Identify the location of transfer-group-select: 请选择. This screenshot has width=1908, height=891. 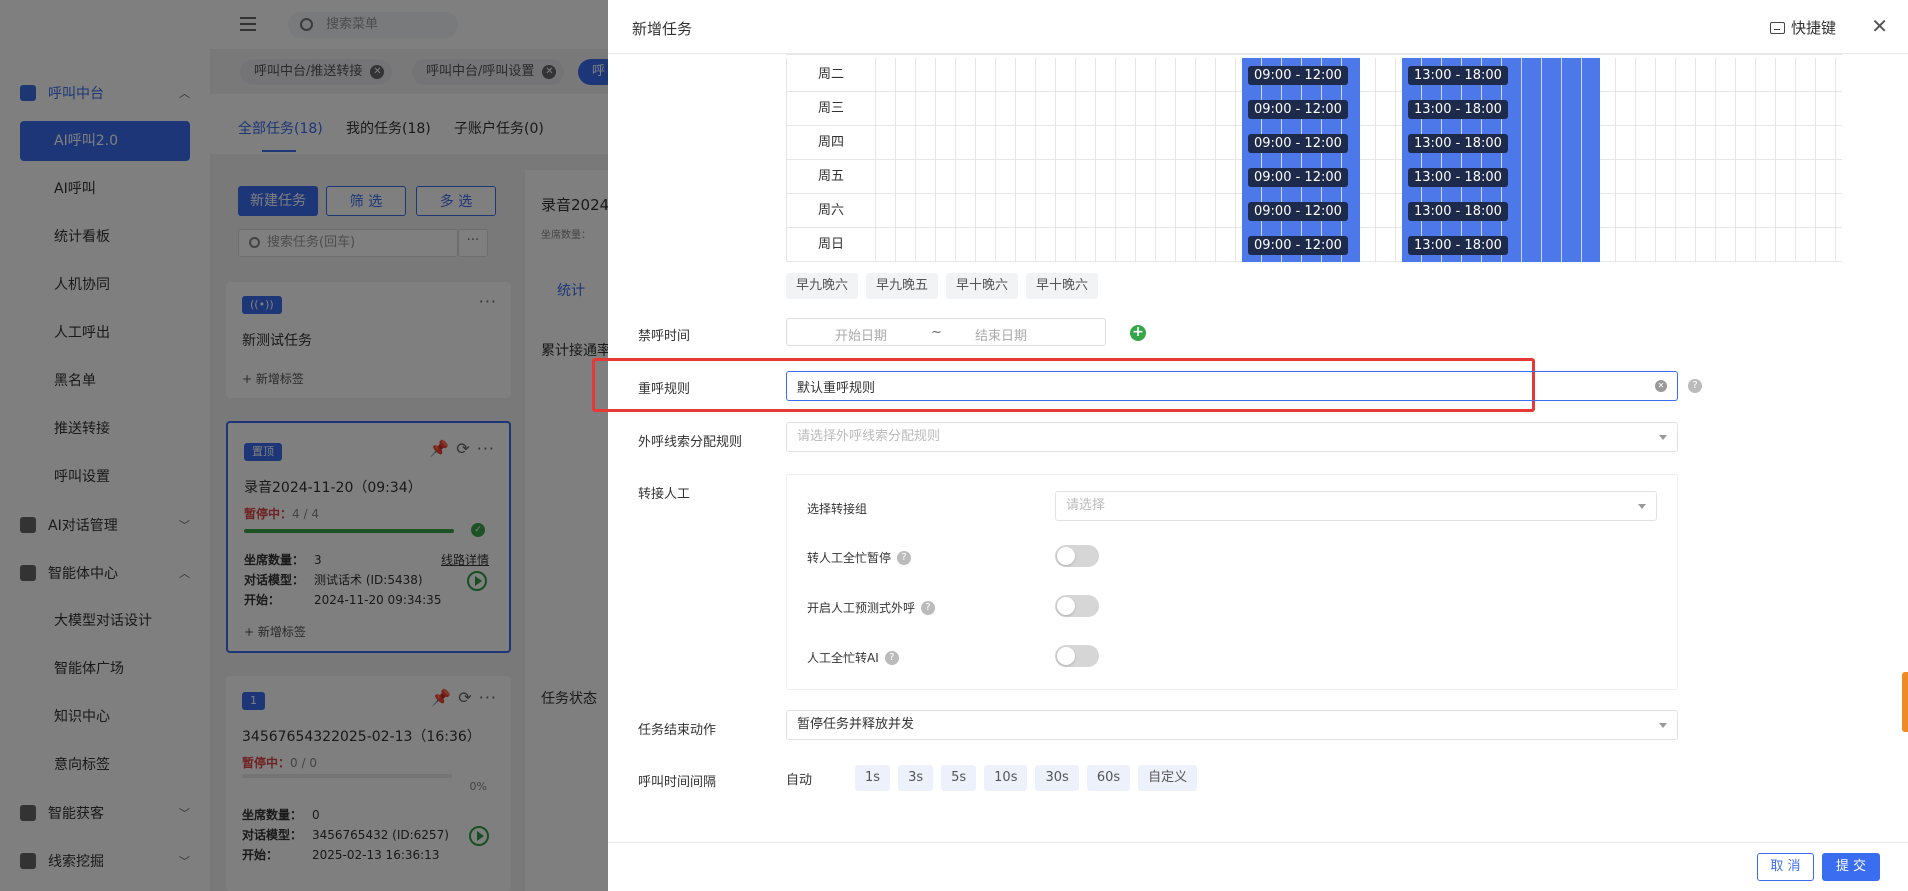
(1356, 506).